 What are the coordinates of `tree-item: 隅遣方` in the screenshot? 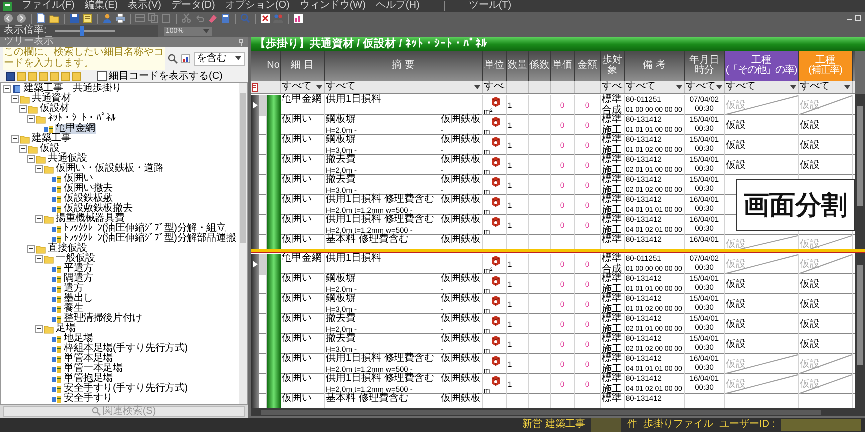 It's located at (78, 279).